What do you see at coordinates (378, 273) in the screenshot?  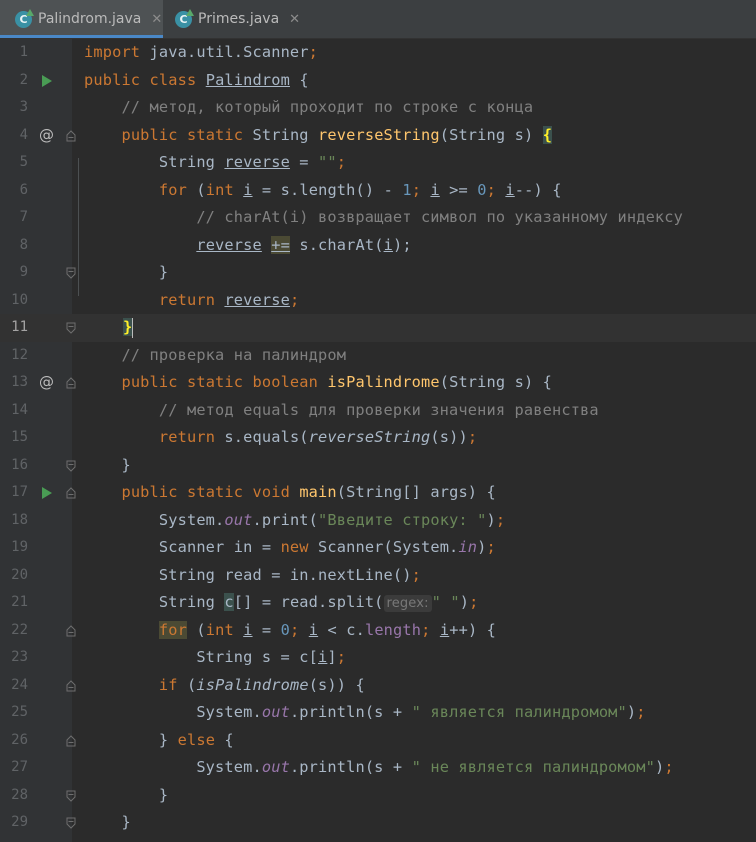 I see `code-line: 9 }` at bounding box center [378, 273].